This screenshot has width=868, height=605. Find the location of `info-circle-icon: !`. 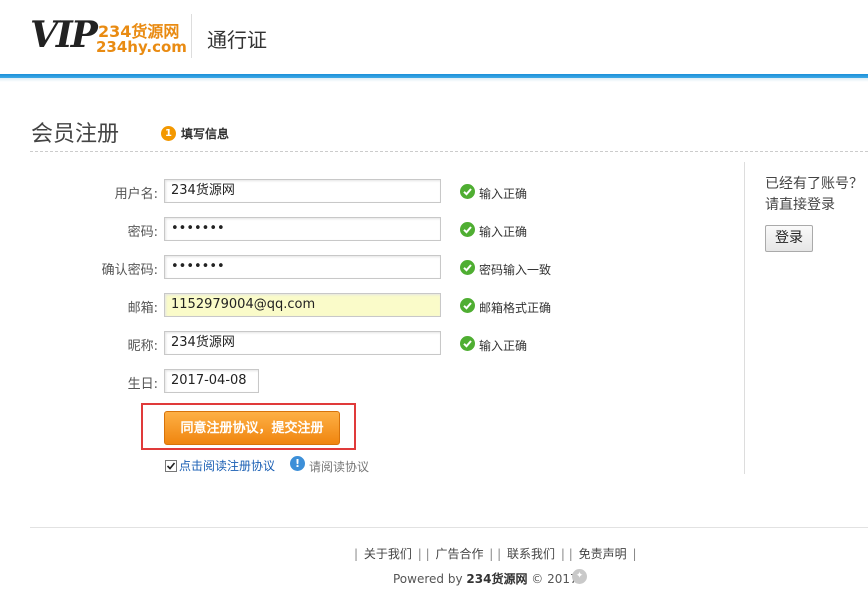

info-circle-icon: ! is located at coordinates (297, 463).